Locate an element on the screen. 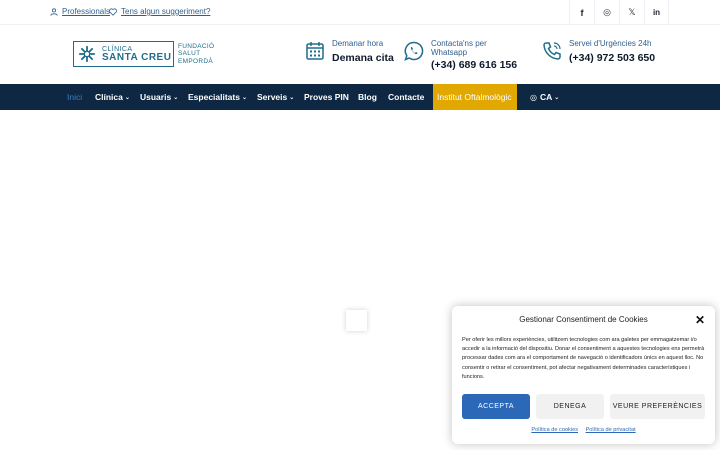 Image resolution: width=720 pixels, height=450 pixels. nav-item-institut-oftalmologic: Institut Oftalmològic is located at coordinates (475, 97).